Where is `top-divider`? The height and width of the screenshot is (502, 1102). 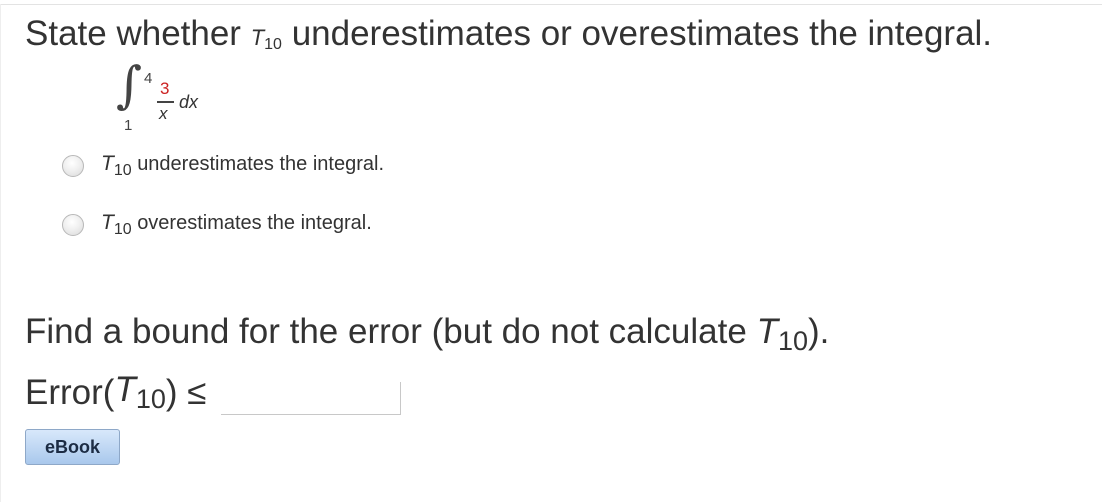 top-divider is located at coordinates (551, 4).